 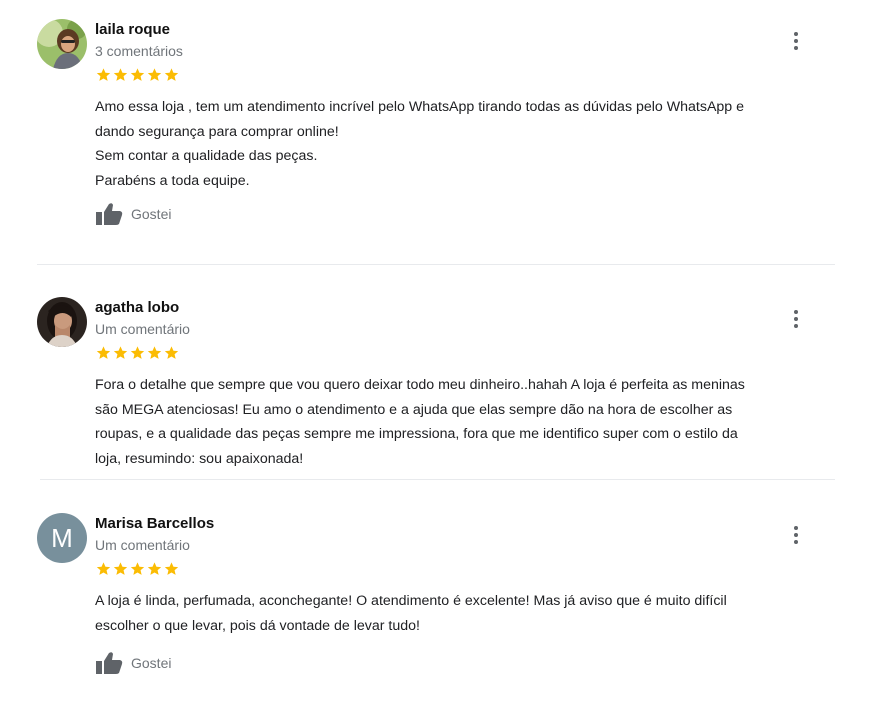 I want to click on author-name: Marisa Barcellos, so click(x=154, y=523).